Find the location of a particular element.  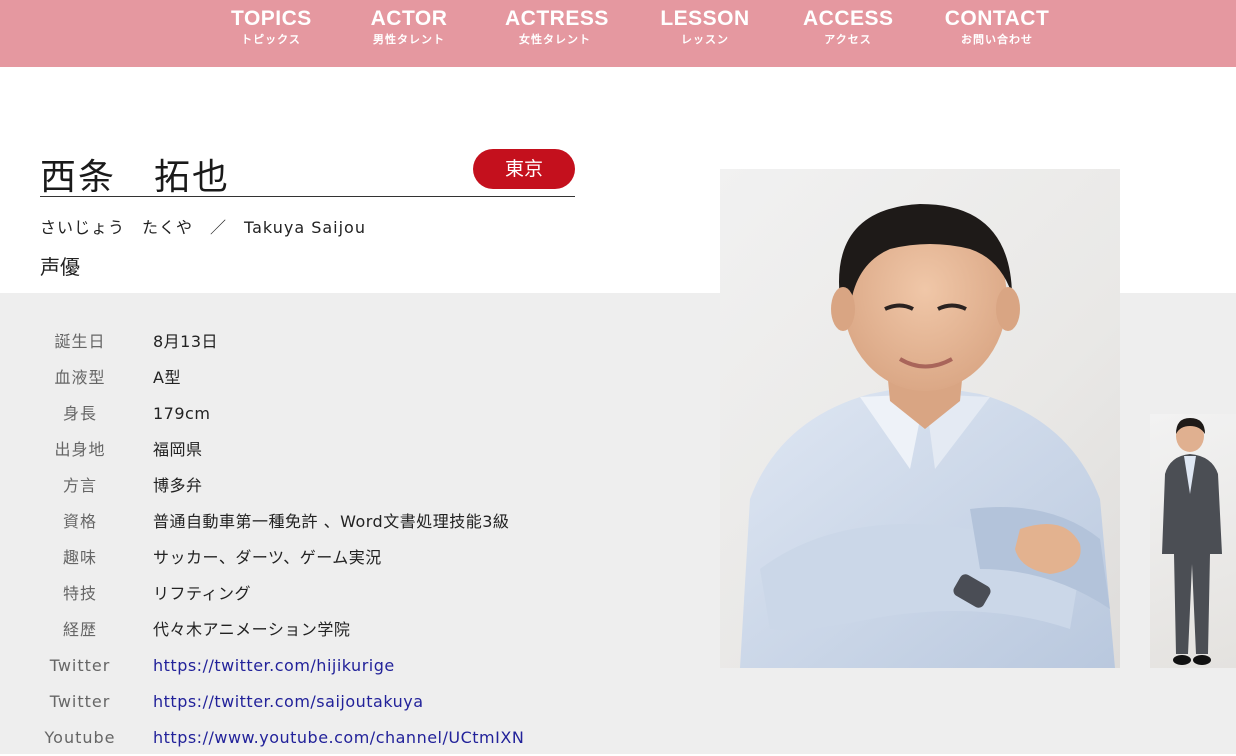

profile-row: Twitter https://twitter.com/hijikurige is located at coordinates (350, 666).